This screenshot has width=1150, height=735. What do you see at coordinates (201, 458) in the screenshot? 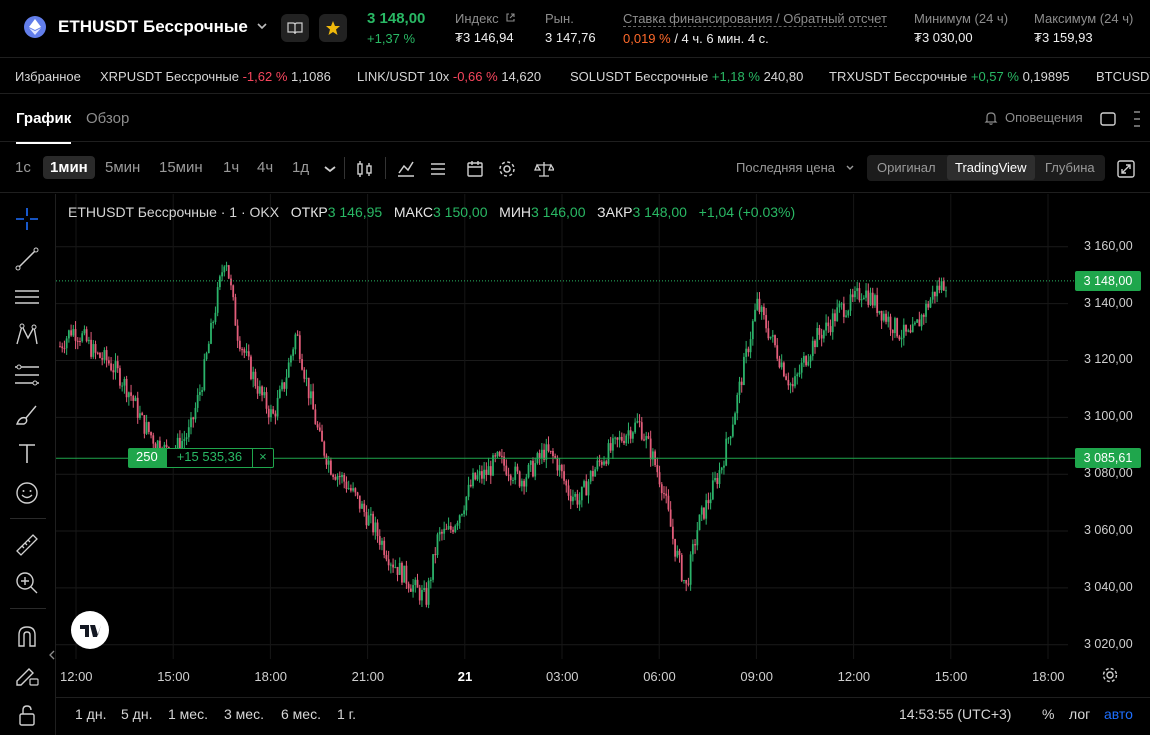
I see `position-line-label: 250 +15 535,36 ×` at bounding box center [201, 458].